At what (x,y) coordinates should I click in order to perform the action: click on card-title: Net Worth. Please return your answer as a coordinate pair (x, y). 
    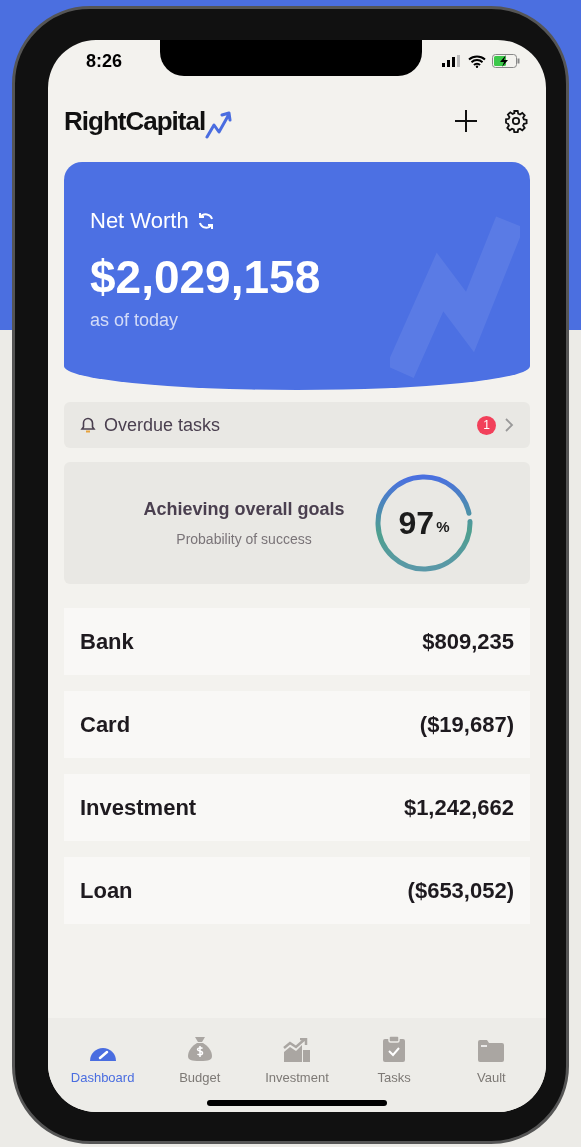
    Looking at the image, I should click on (139, 221).